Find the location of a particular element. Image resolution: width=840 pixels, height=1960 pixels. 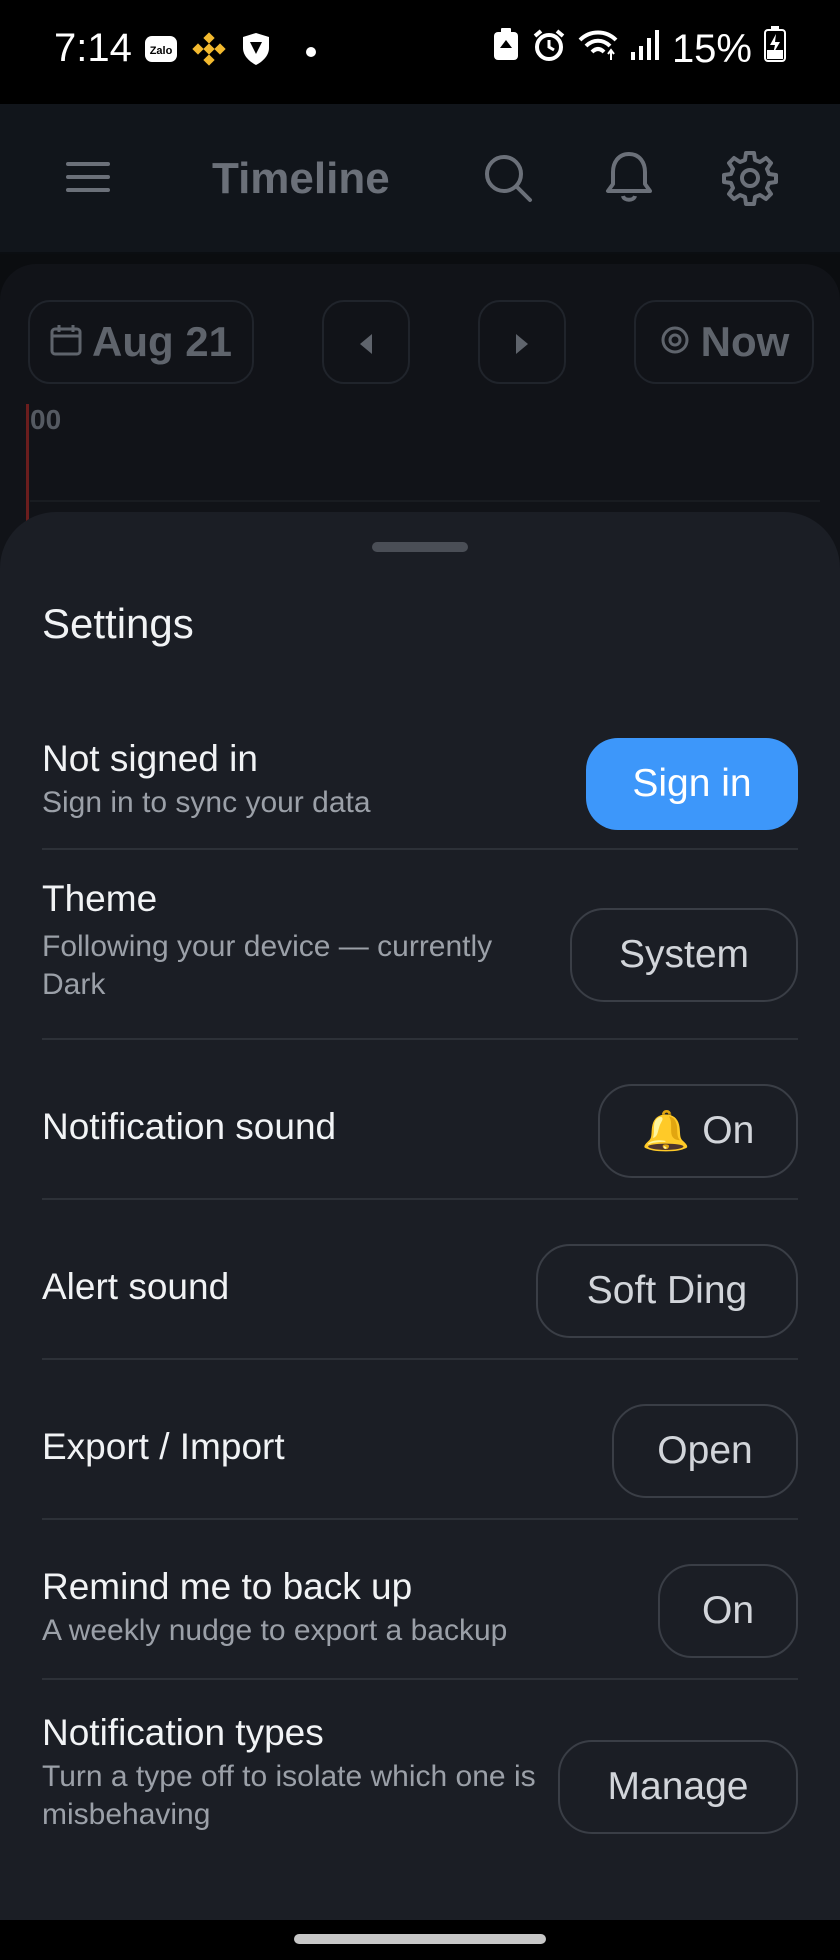

notification-sound-toggle: 🔔 On is located at coordinates (698, 1131).